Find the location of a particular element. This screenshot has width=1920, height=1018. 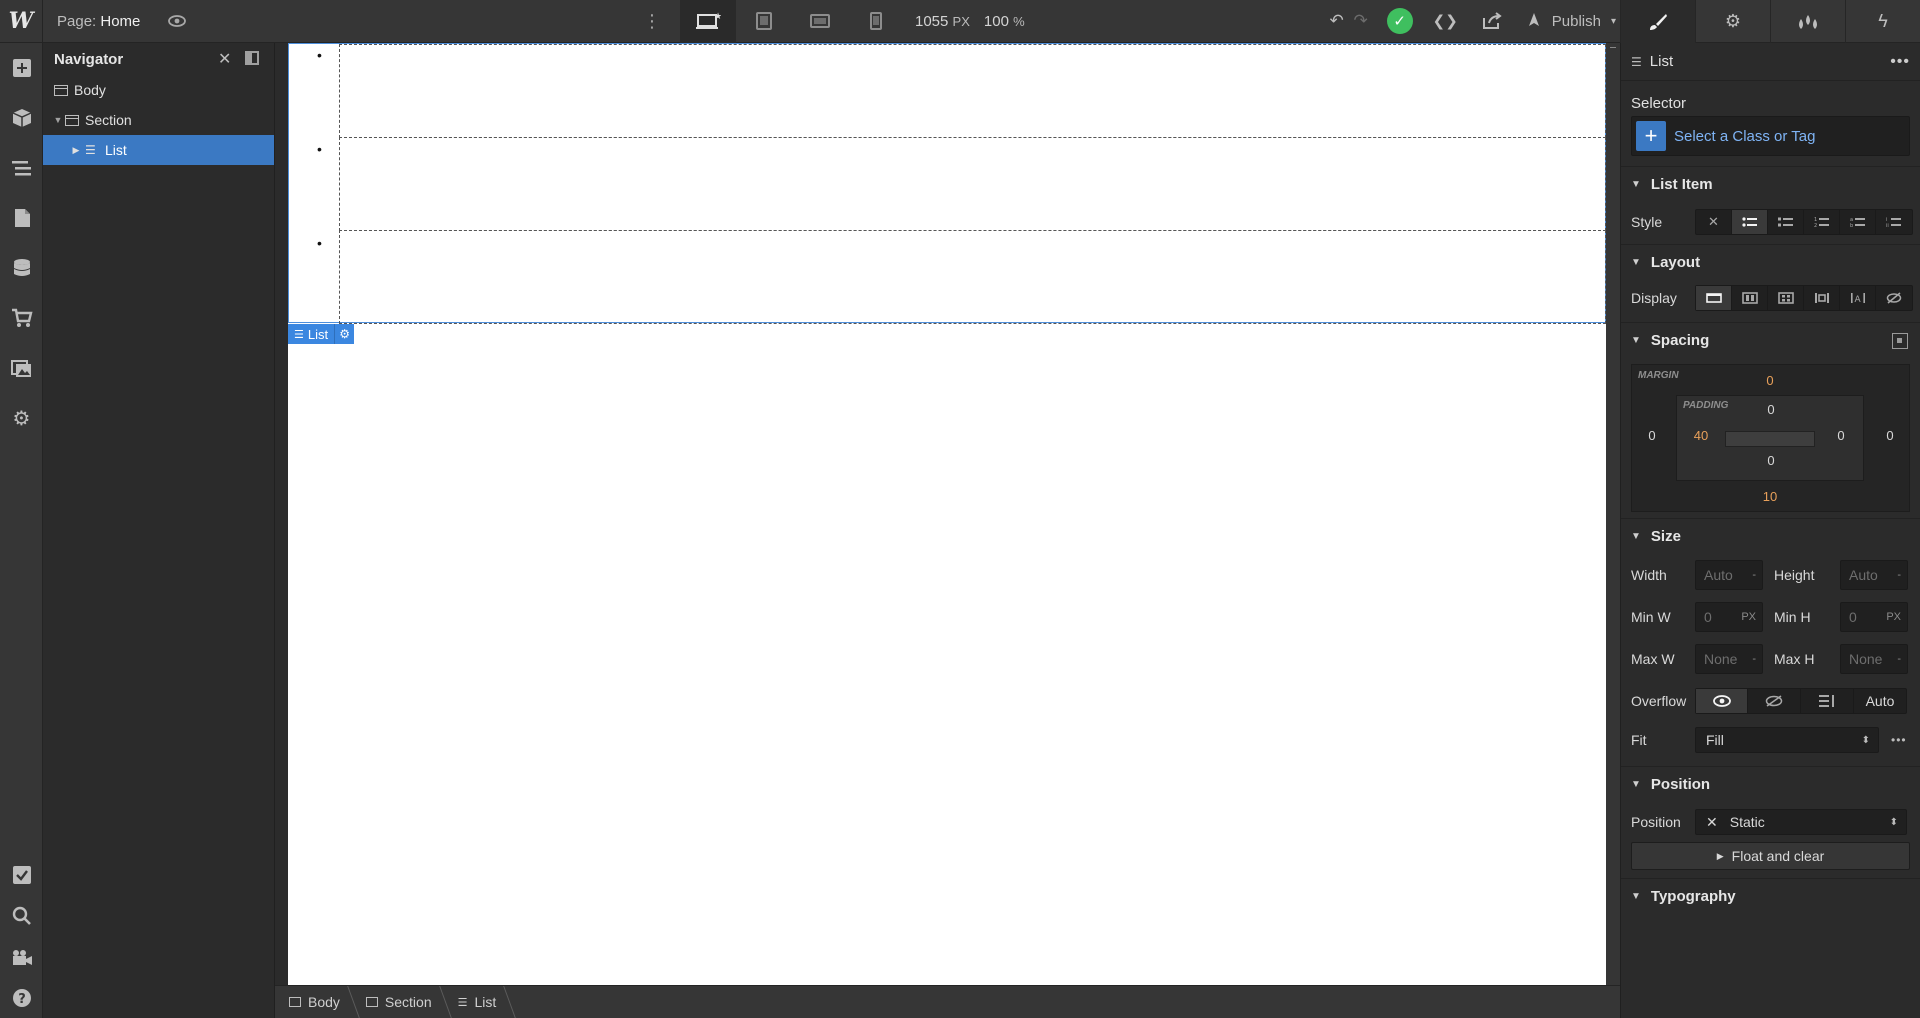

desktop-breakpoint-icon: ★ is located at coordinates (708, 21).